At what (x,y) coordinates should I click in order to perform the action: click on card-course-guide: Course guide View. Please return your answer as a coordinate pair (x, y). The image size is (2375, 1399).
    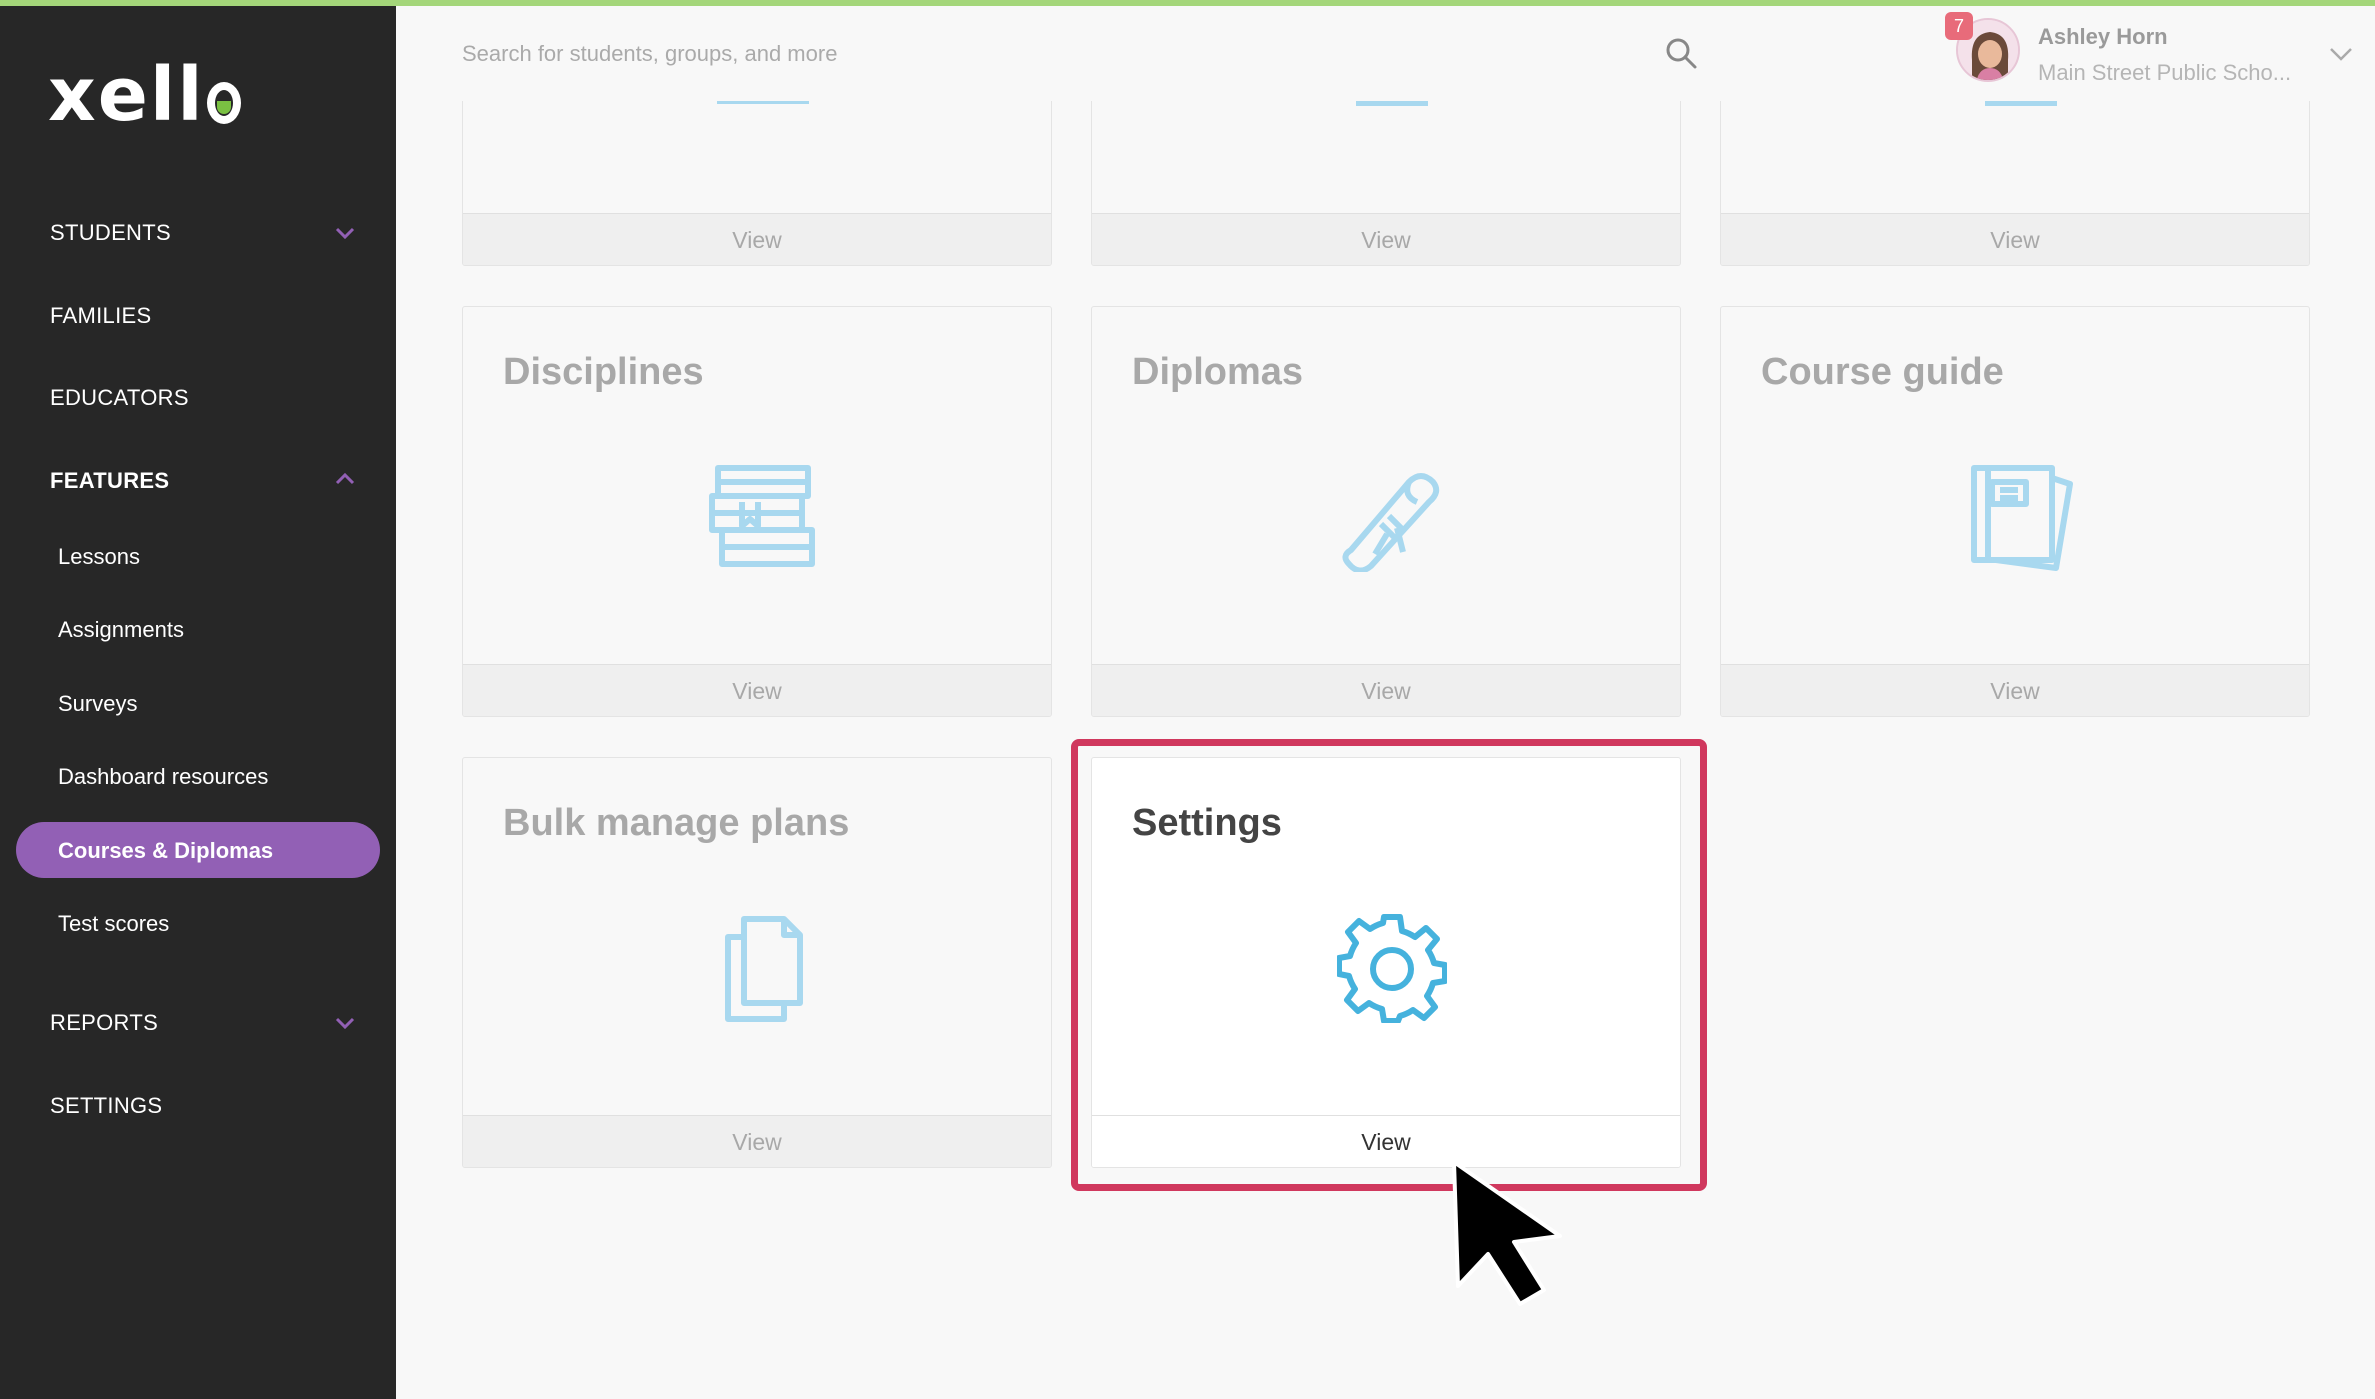
    Looking at the image, I should click on (2015, 511).